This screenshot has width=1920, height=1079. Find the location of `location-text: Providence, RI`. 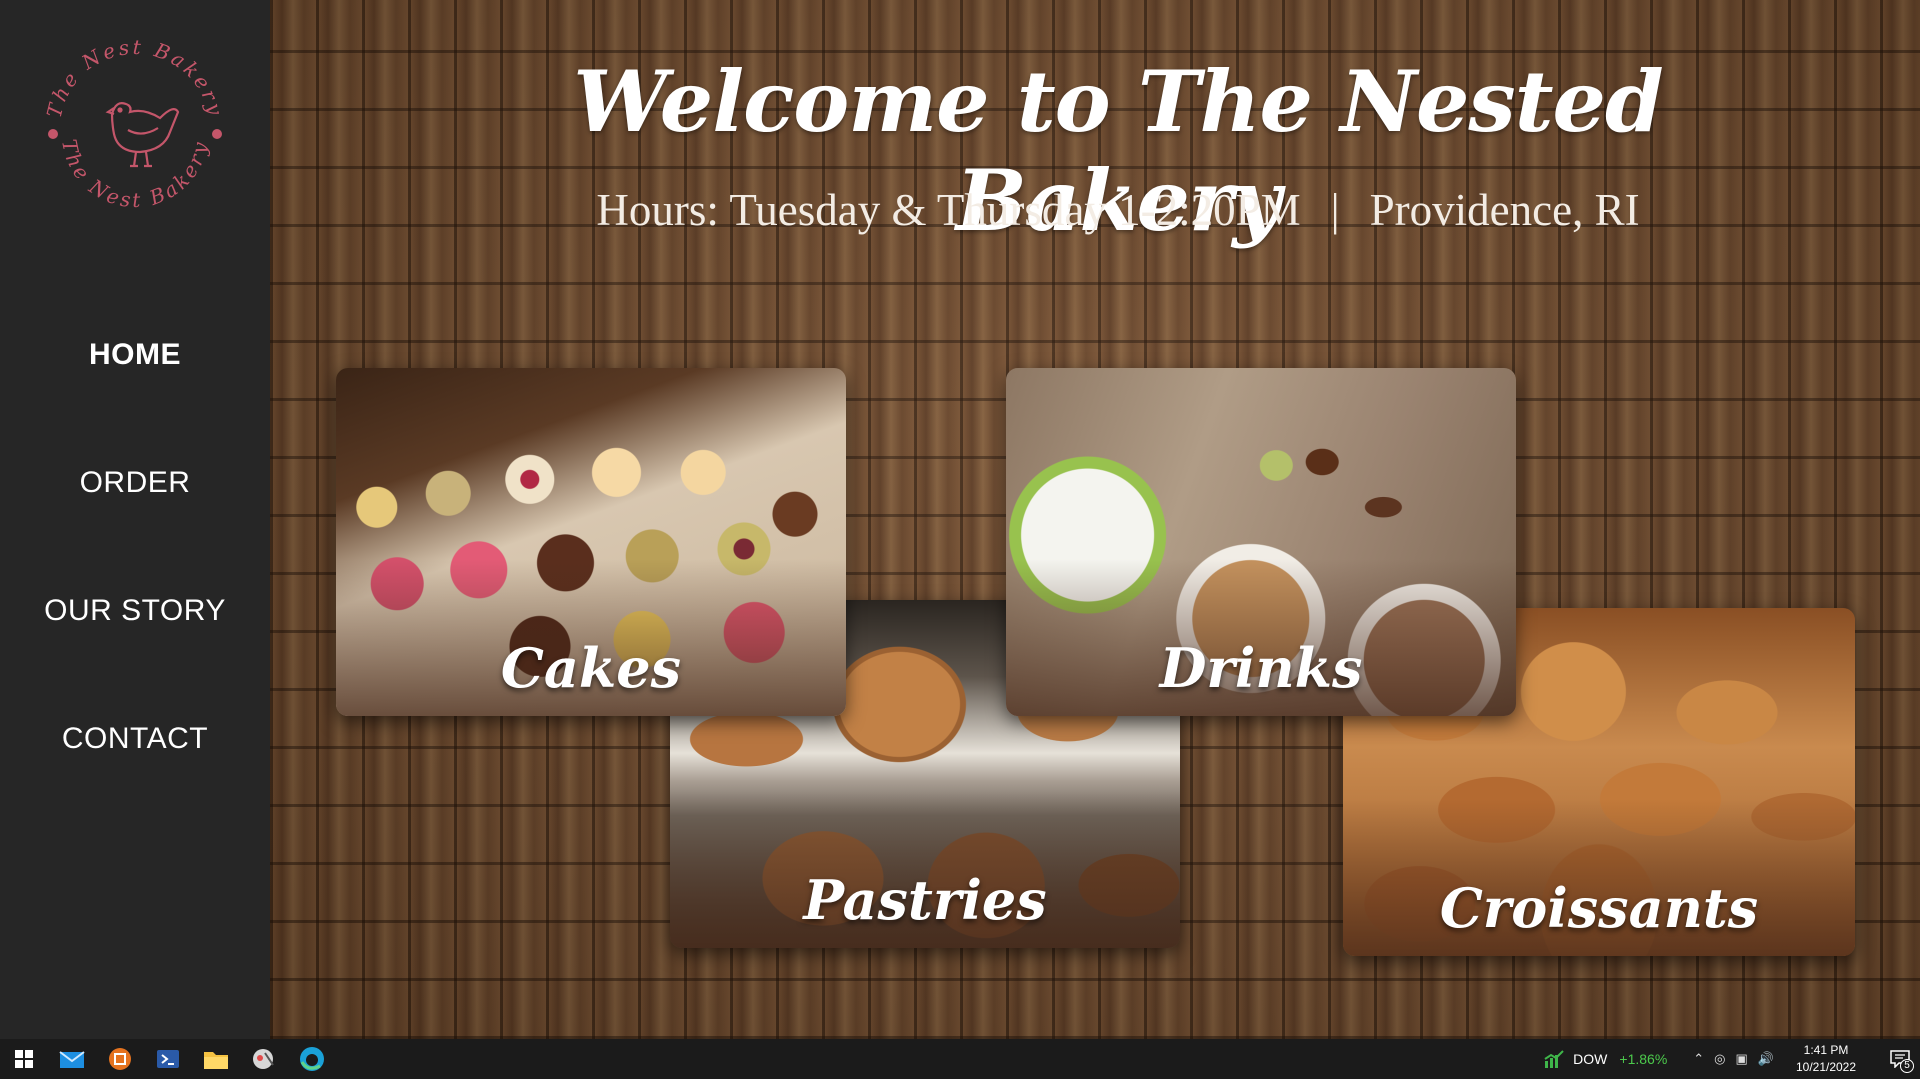

location-text: Providence, RI is located at coordinates (1504, 210).